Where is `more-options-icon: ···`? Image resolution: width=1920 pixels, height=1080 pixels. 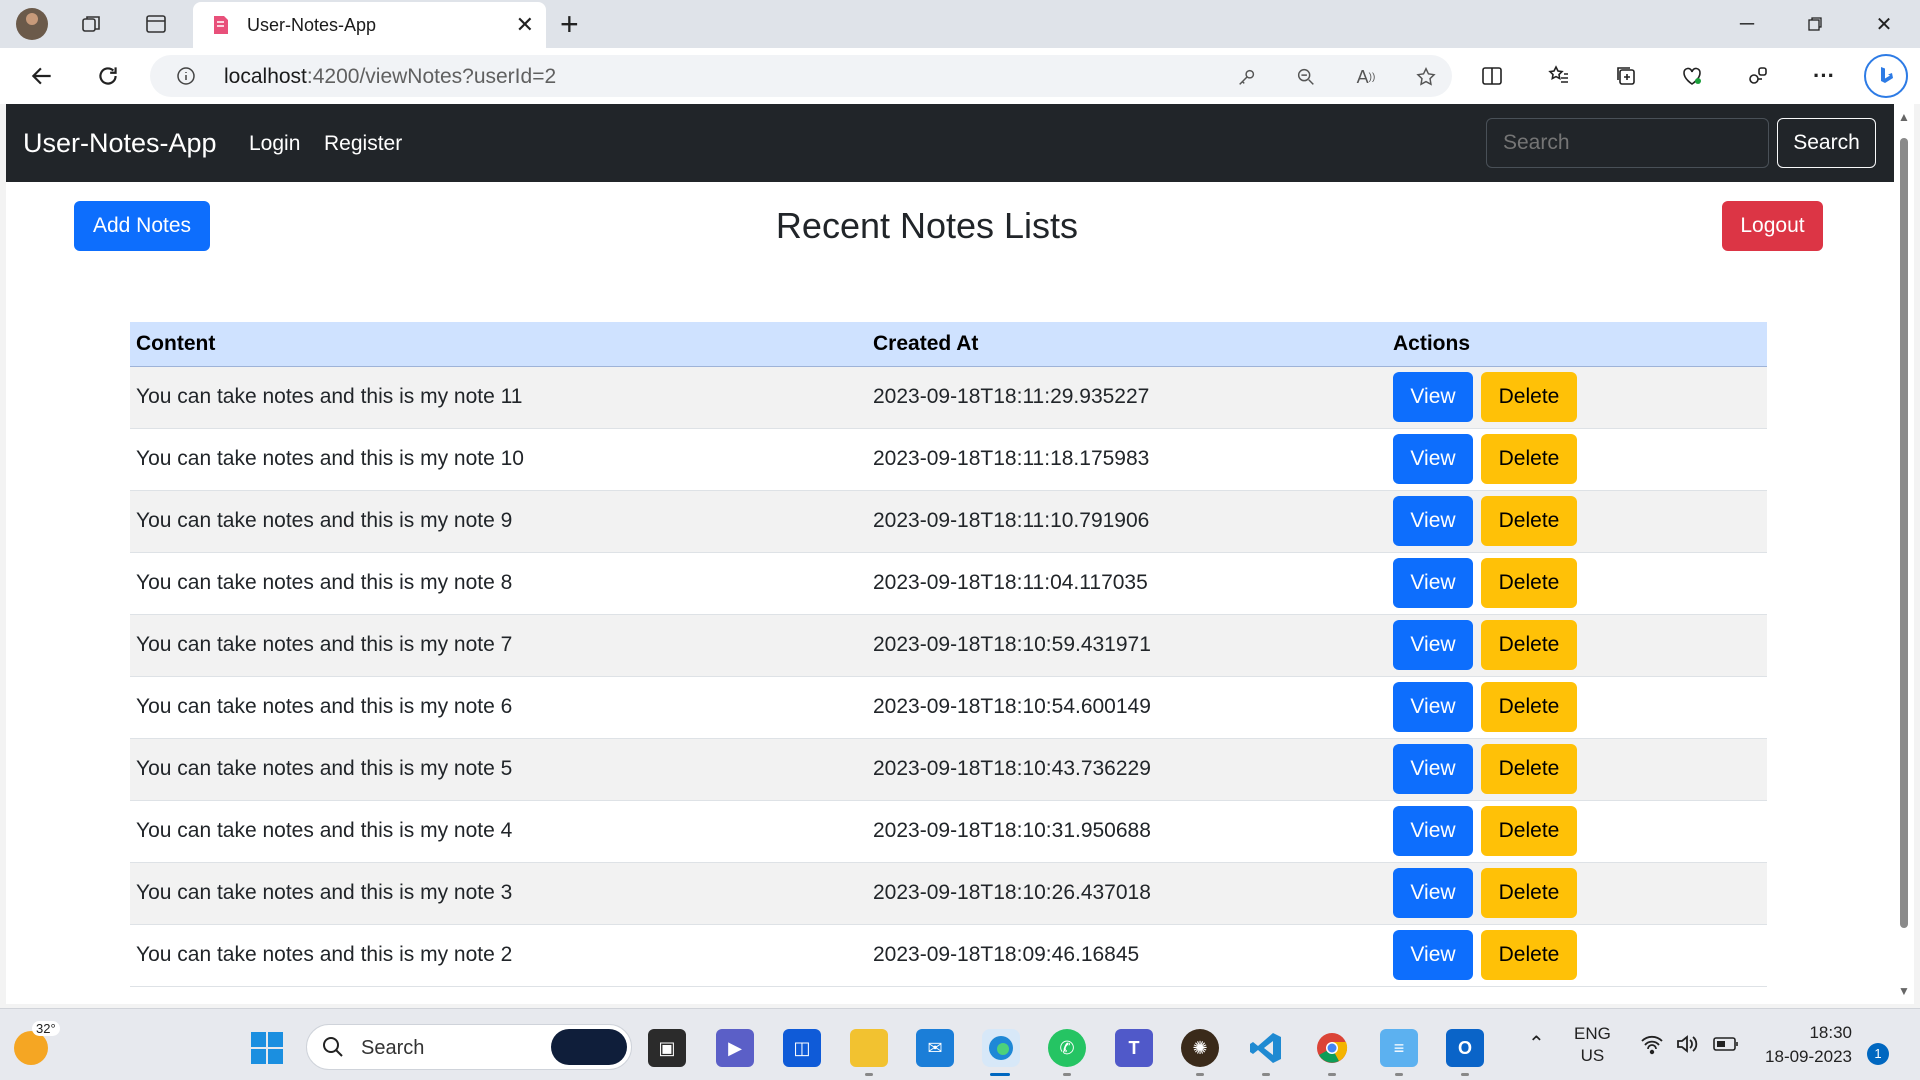 more-options-icon: ··· is located at coordinates (1824, 76).